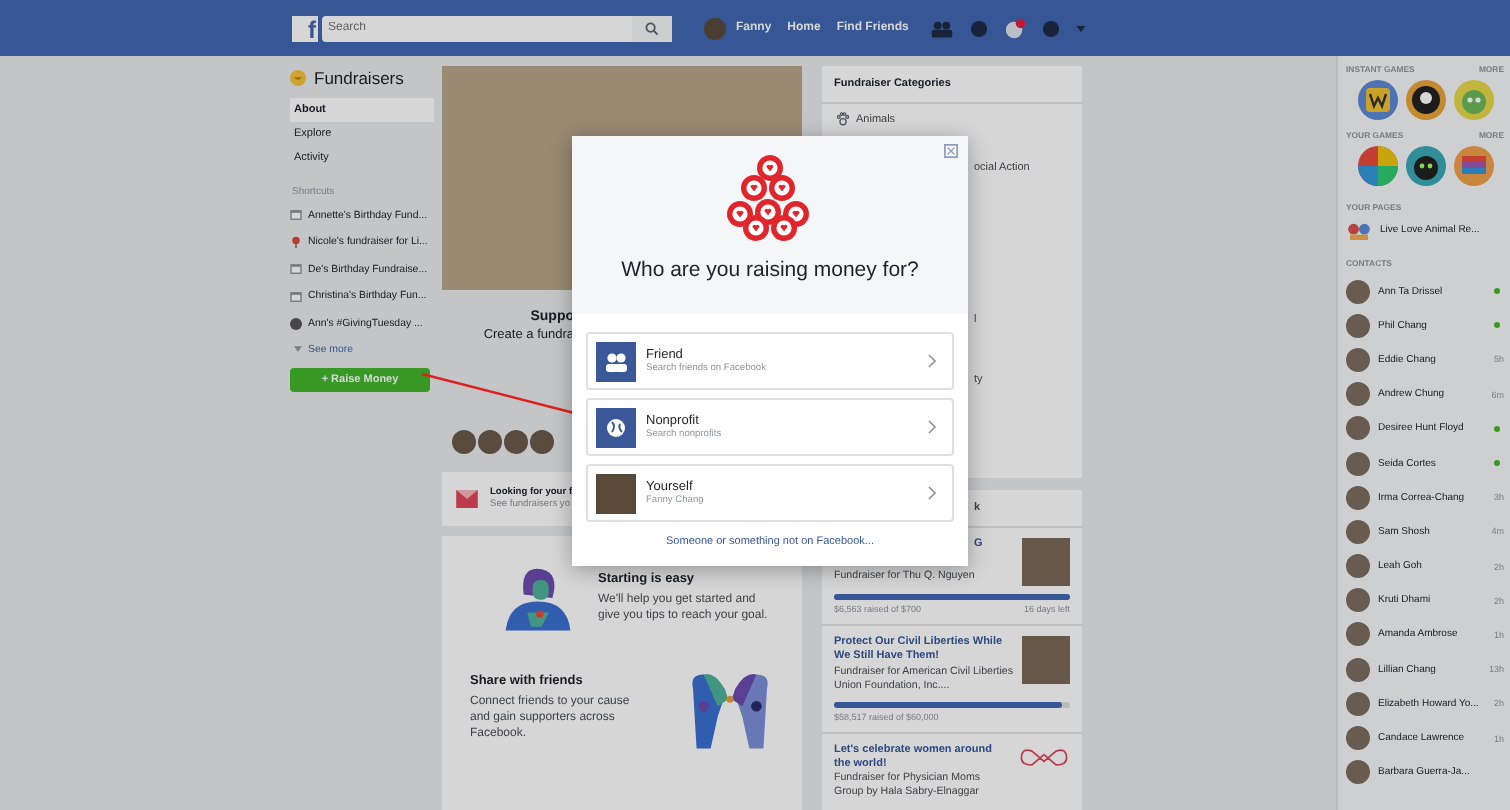 The width and height of the screenshot is (1510, 810). What do you see at coordinates (298, 78) in the screenshot?
I see `fundraiser-icon` at bounding box center [298, 78].